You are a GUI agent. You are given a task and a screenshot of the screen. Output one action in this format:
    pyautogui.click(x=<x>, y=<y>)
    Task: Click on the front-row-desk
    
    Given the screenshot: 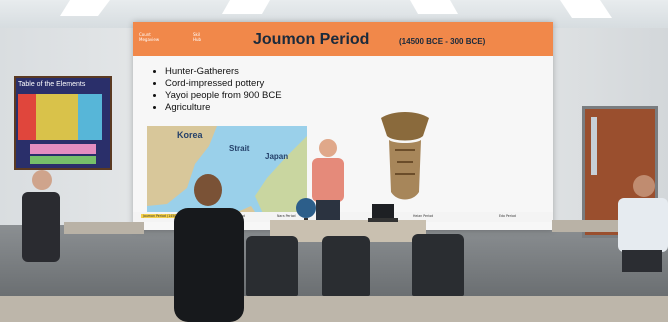 What is the action you would take?
    pyautogui.click(x=334, y=309)
    